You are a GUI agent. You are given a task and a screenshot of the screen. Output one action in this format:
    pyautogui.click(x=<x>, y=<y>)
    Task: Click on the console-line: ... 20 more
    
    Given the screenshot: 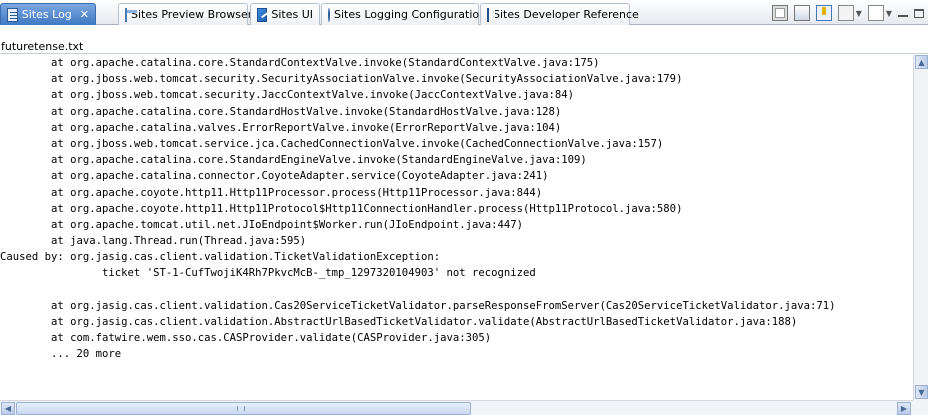 What is the action you would take?
    pyautogui.click(x=61, y=354)
    